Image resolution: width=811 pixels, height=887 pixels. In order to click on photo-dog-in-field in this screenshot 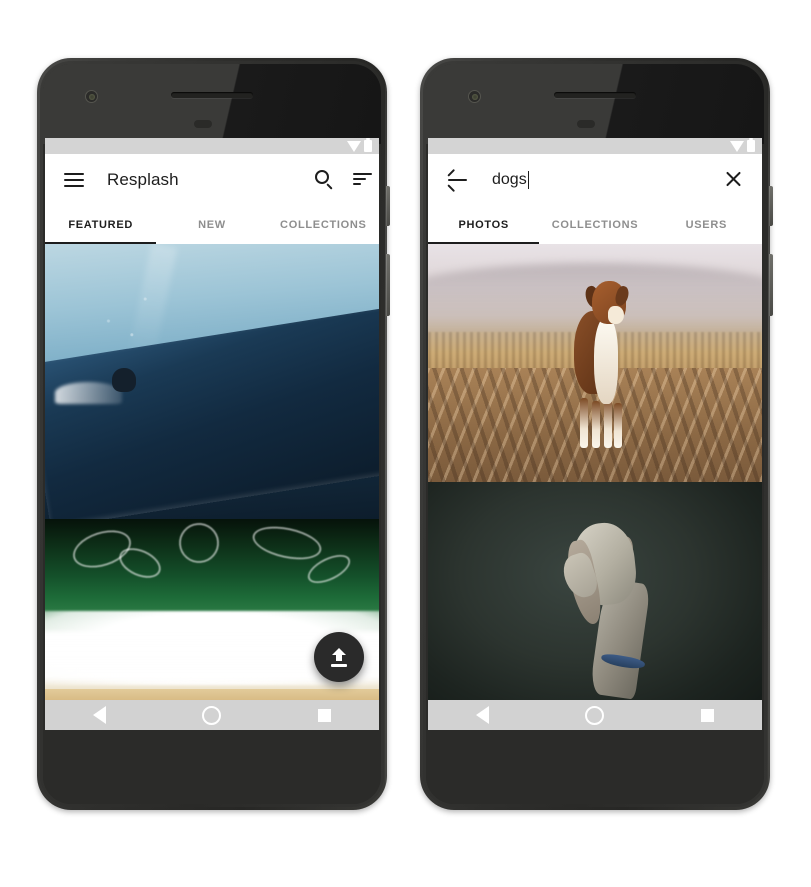, I will do `click(595, 363)`.